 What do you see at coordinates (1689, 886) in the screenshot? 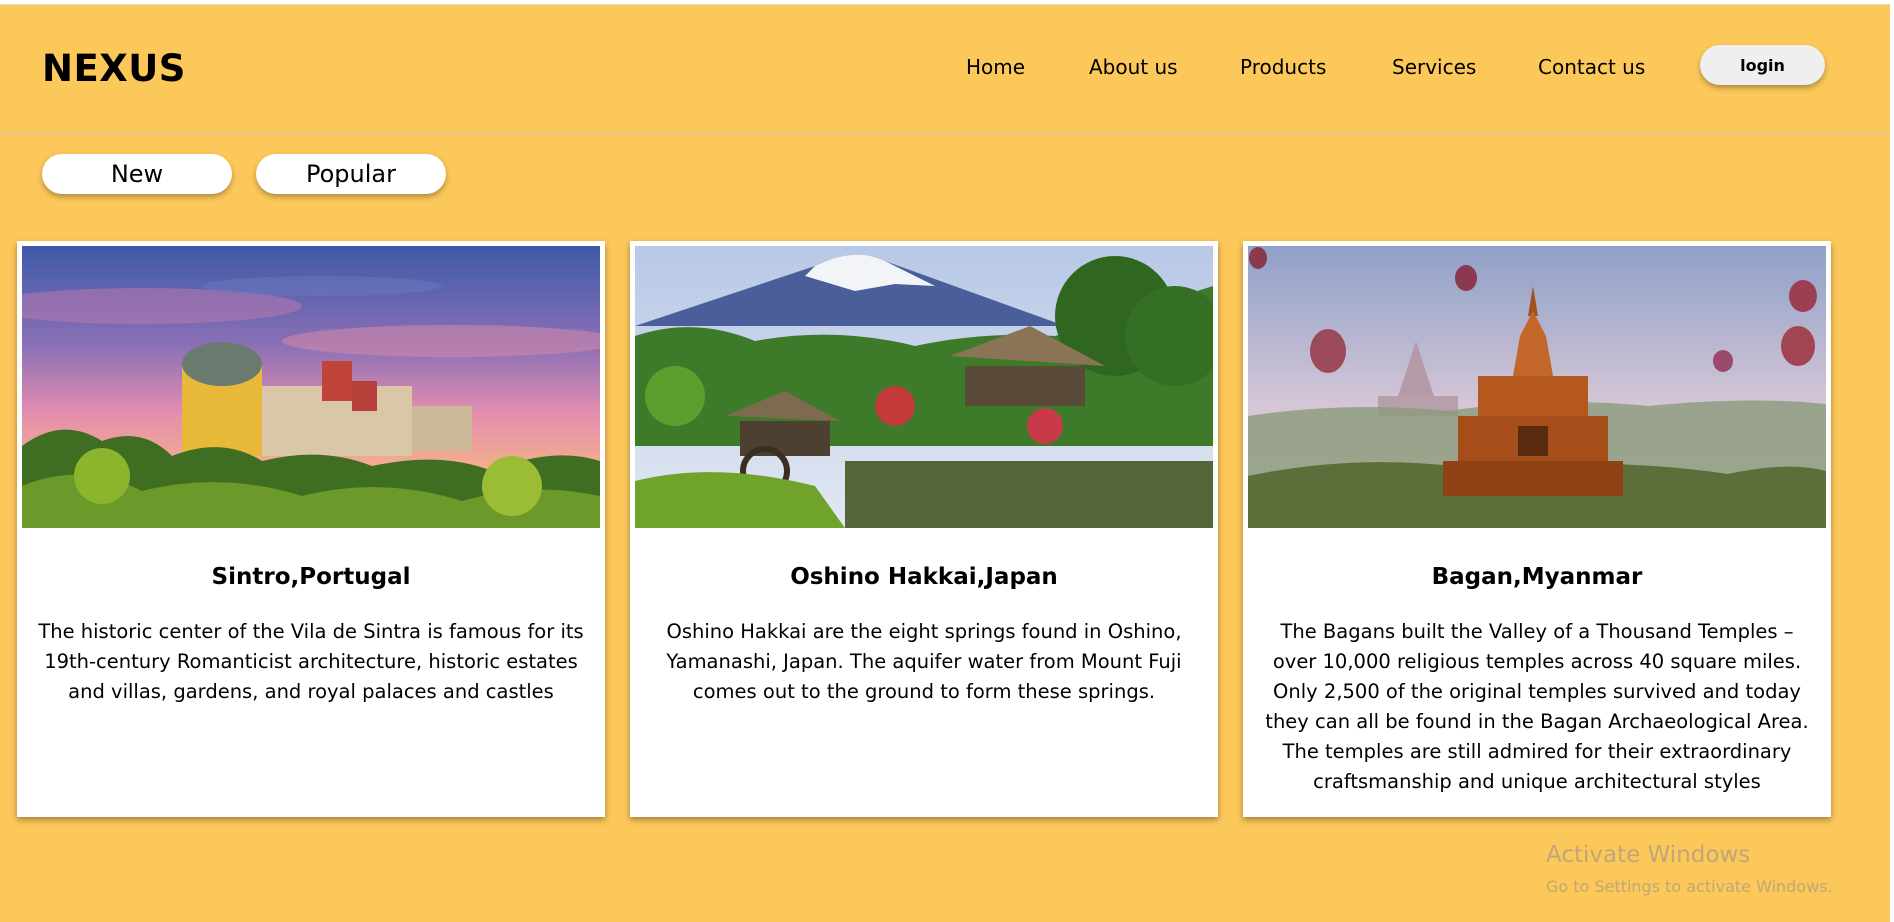
I see `activate-windows-subtitle: Go to Settings to activate Windows.` at bounding box center [1689, 886].